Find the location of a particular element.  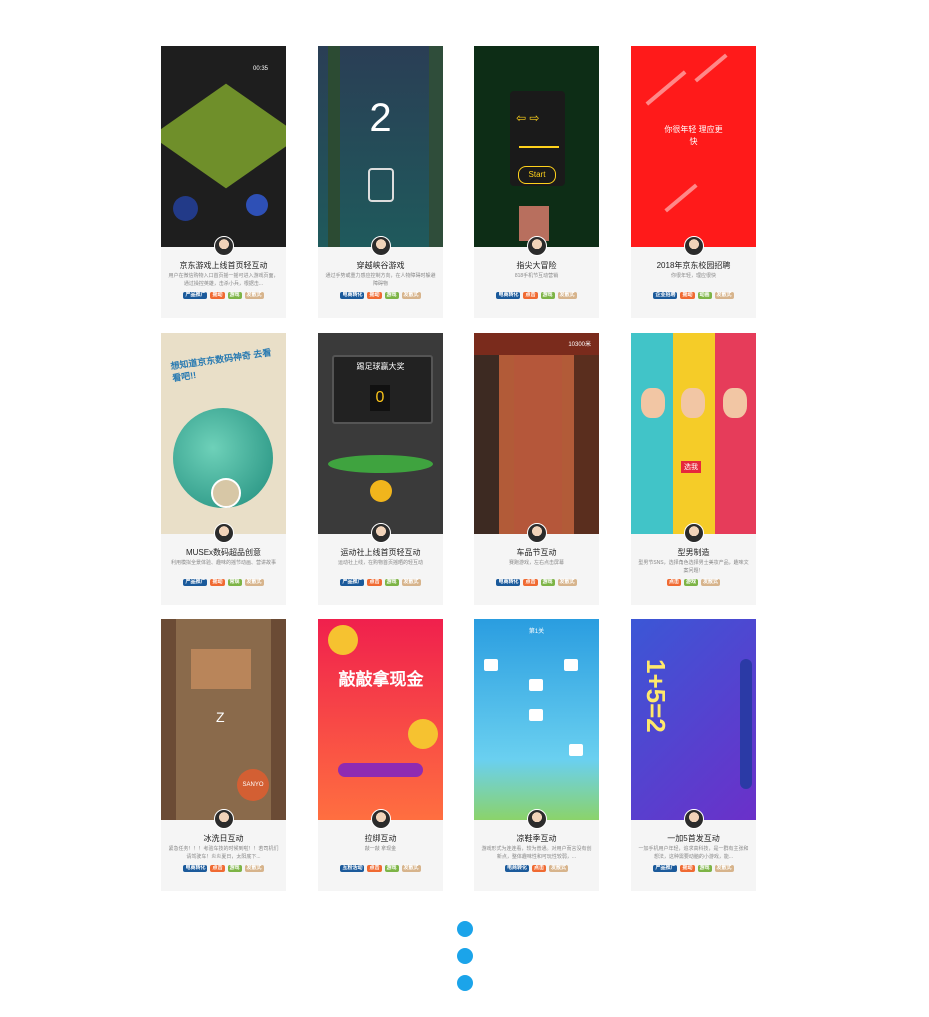

case-title: 穿越峡谷游戏 is located at coordinates (380, 265).